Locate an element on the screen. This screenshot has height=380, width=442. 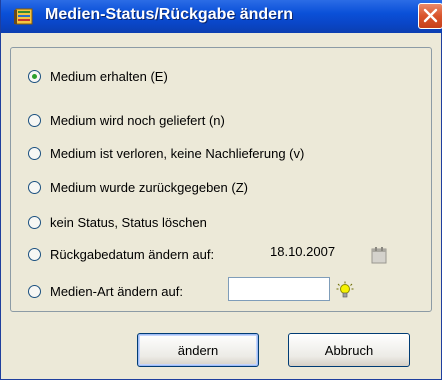
calendar-icon is located at coordinates (379, 255).